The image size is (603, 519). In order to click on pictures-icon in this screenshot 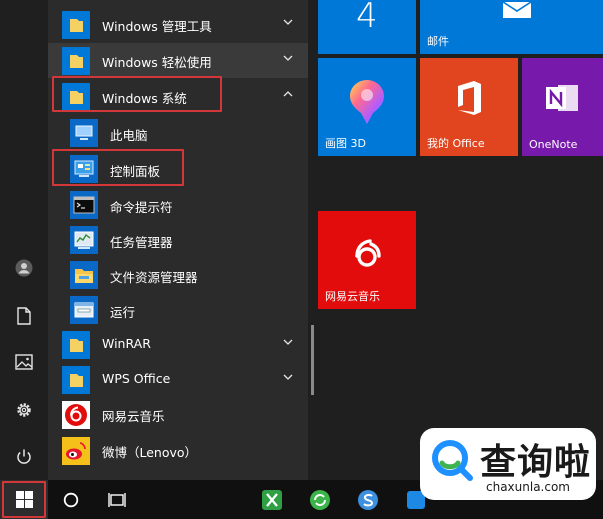, I will do `click(24, 362)`.